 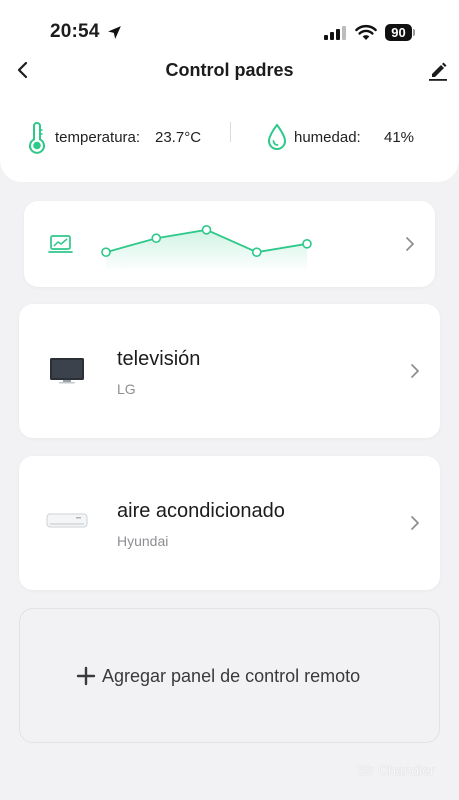 What do you see at coordinates (201, 511) in the screenshot?
I see `device-name: aire acondicionado` at bounding box center [201, 511].